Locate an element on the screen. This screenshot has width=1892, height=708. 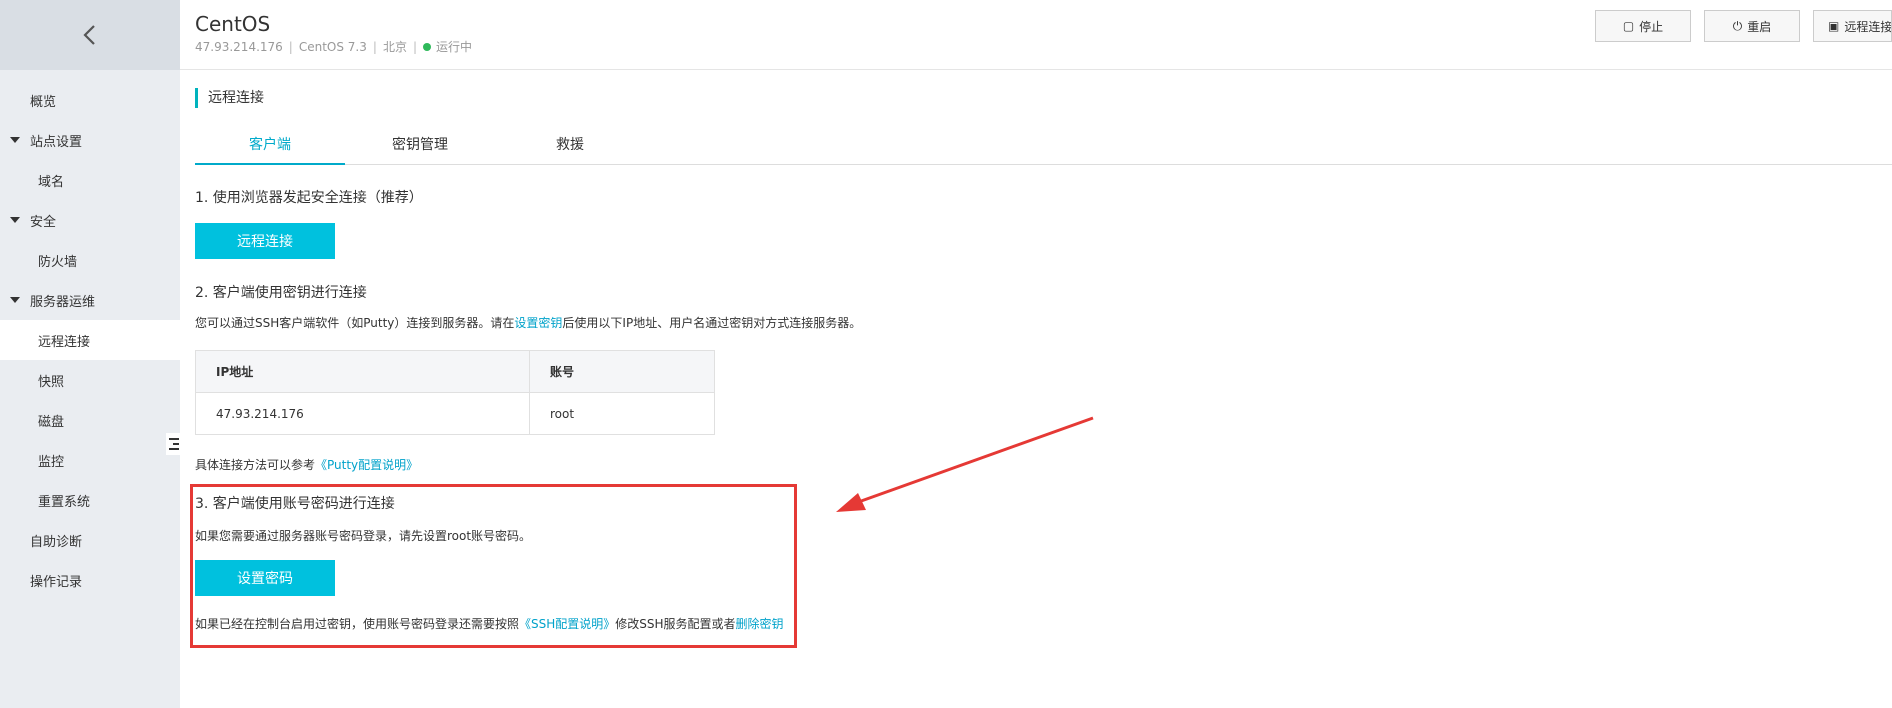
step1-title: 1. 使用浏览器发起安全连接（推荐） is located at coordinates (309, 198).